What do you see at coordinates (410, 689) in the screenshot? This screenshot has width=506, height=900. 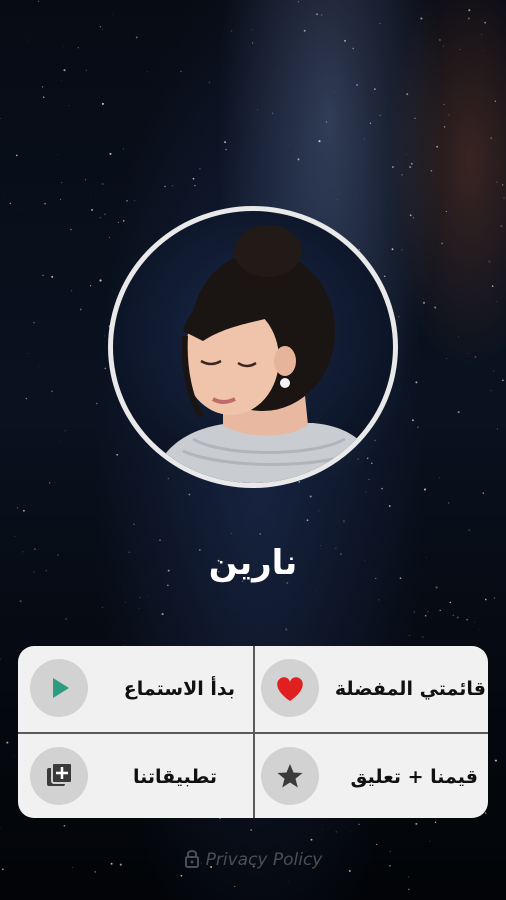 I see `my-favorites-label: قائمتي المفضلة` at bounding box center [410, 689].